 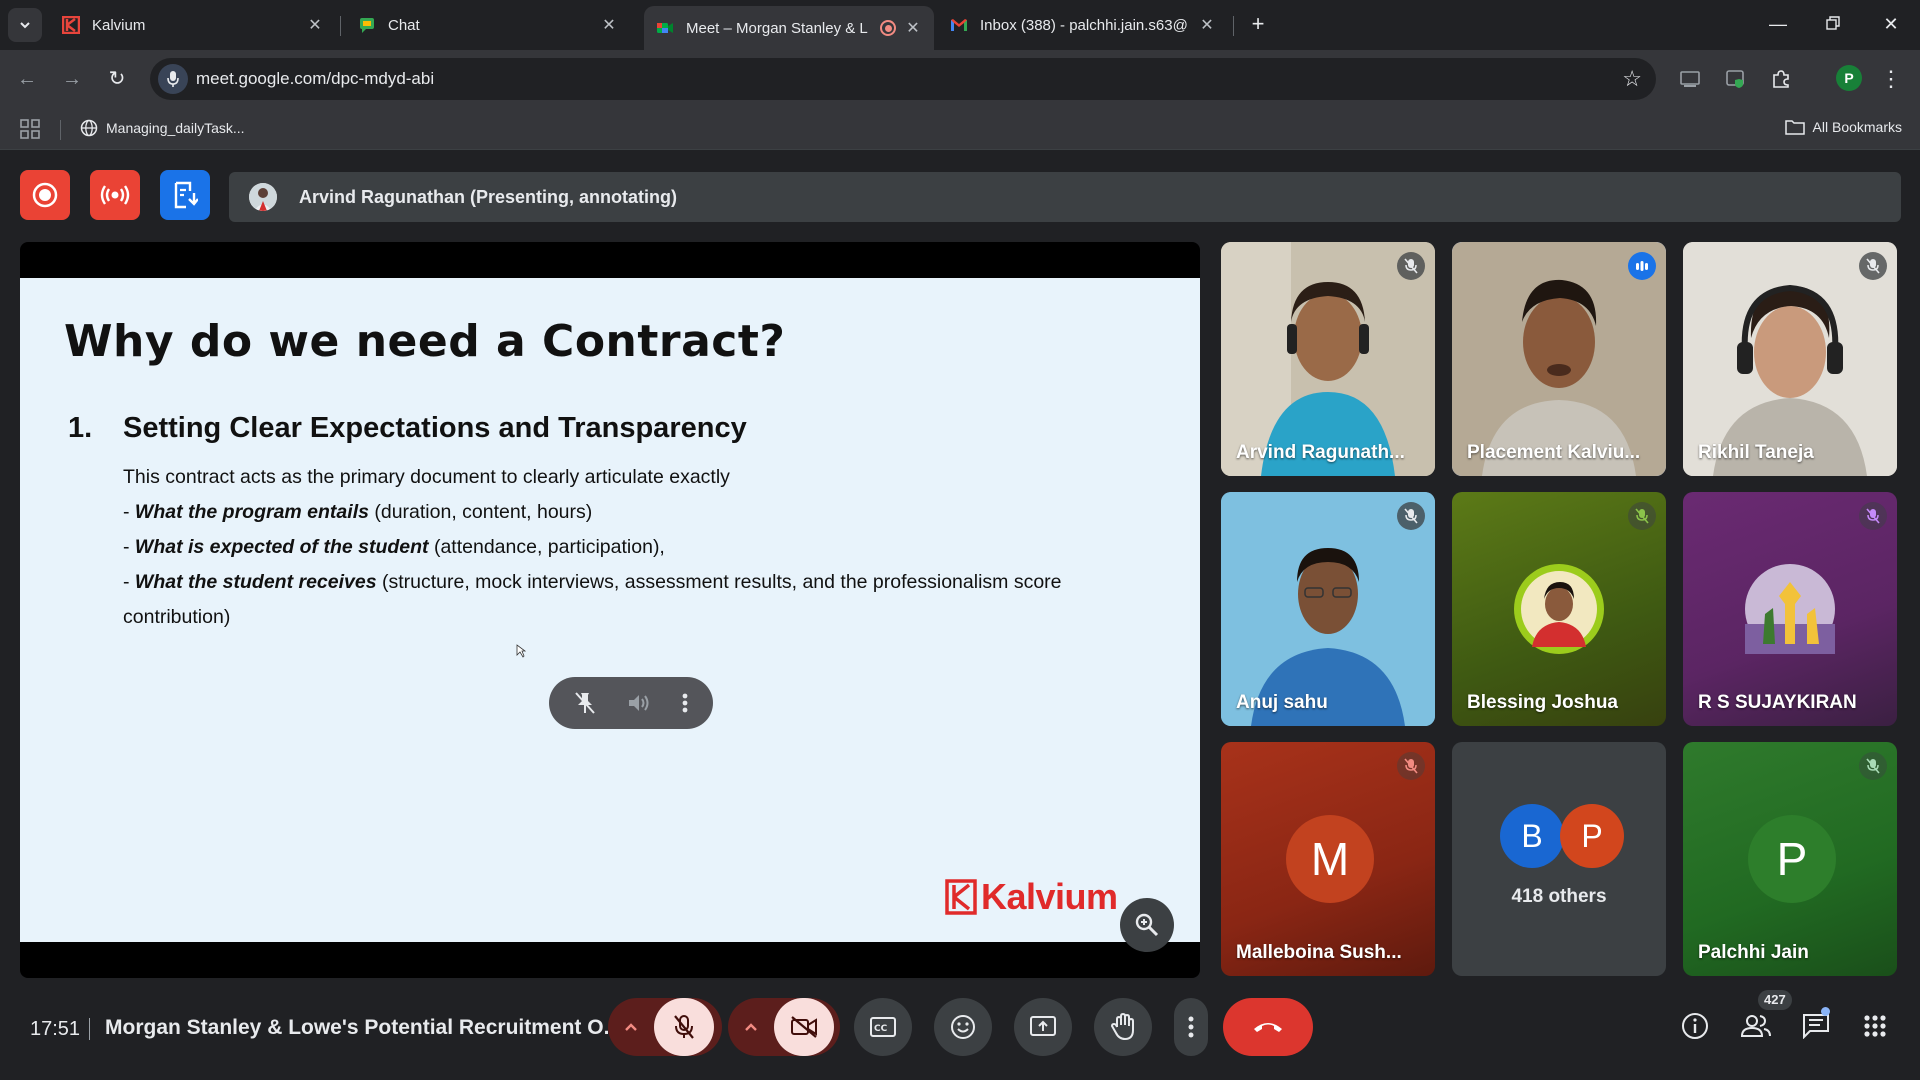 I want to click on audio-options-button, so click(x=631, y=1027).